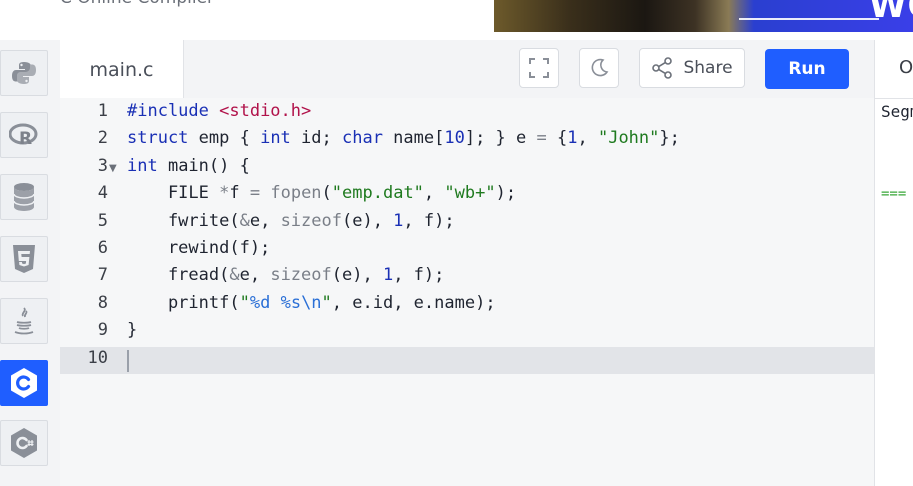 This screenshot has height=486, width=913. Describe the element at coordinates (102, 138) in the screenshot. I see `line-number: 2` at that location.